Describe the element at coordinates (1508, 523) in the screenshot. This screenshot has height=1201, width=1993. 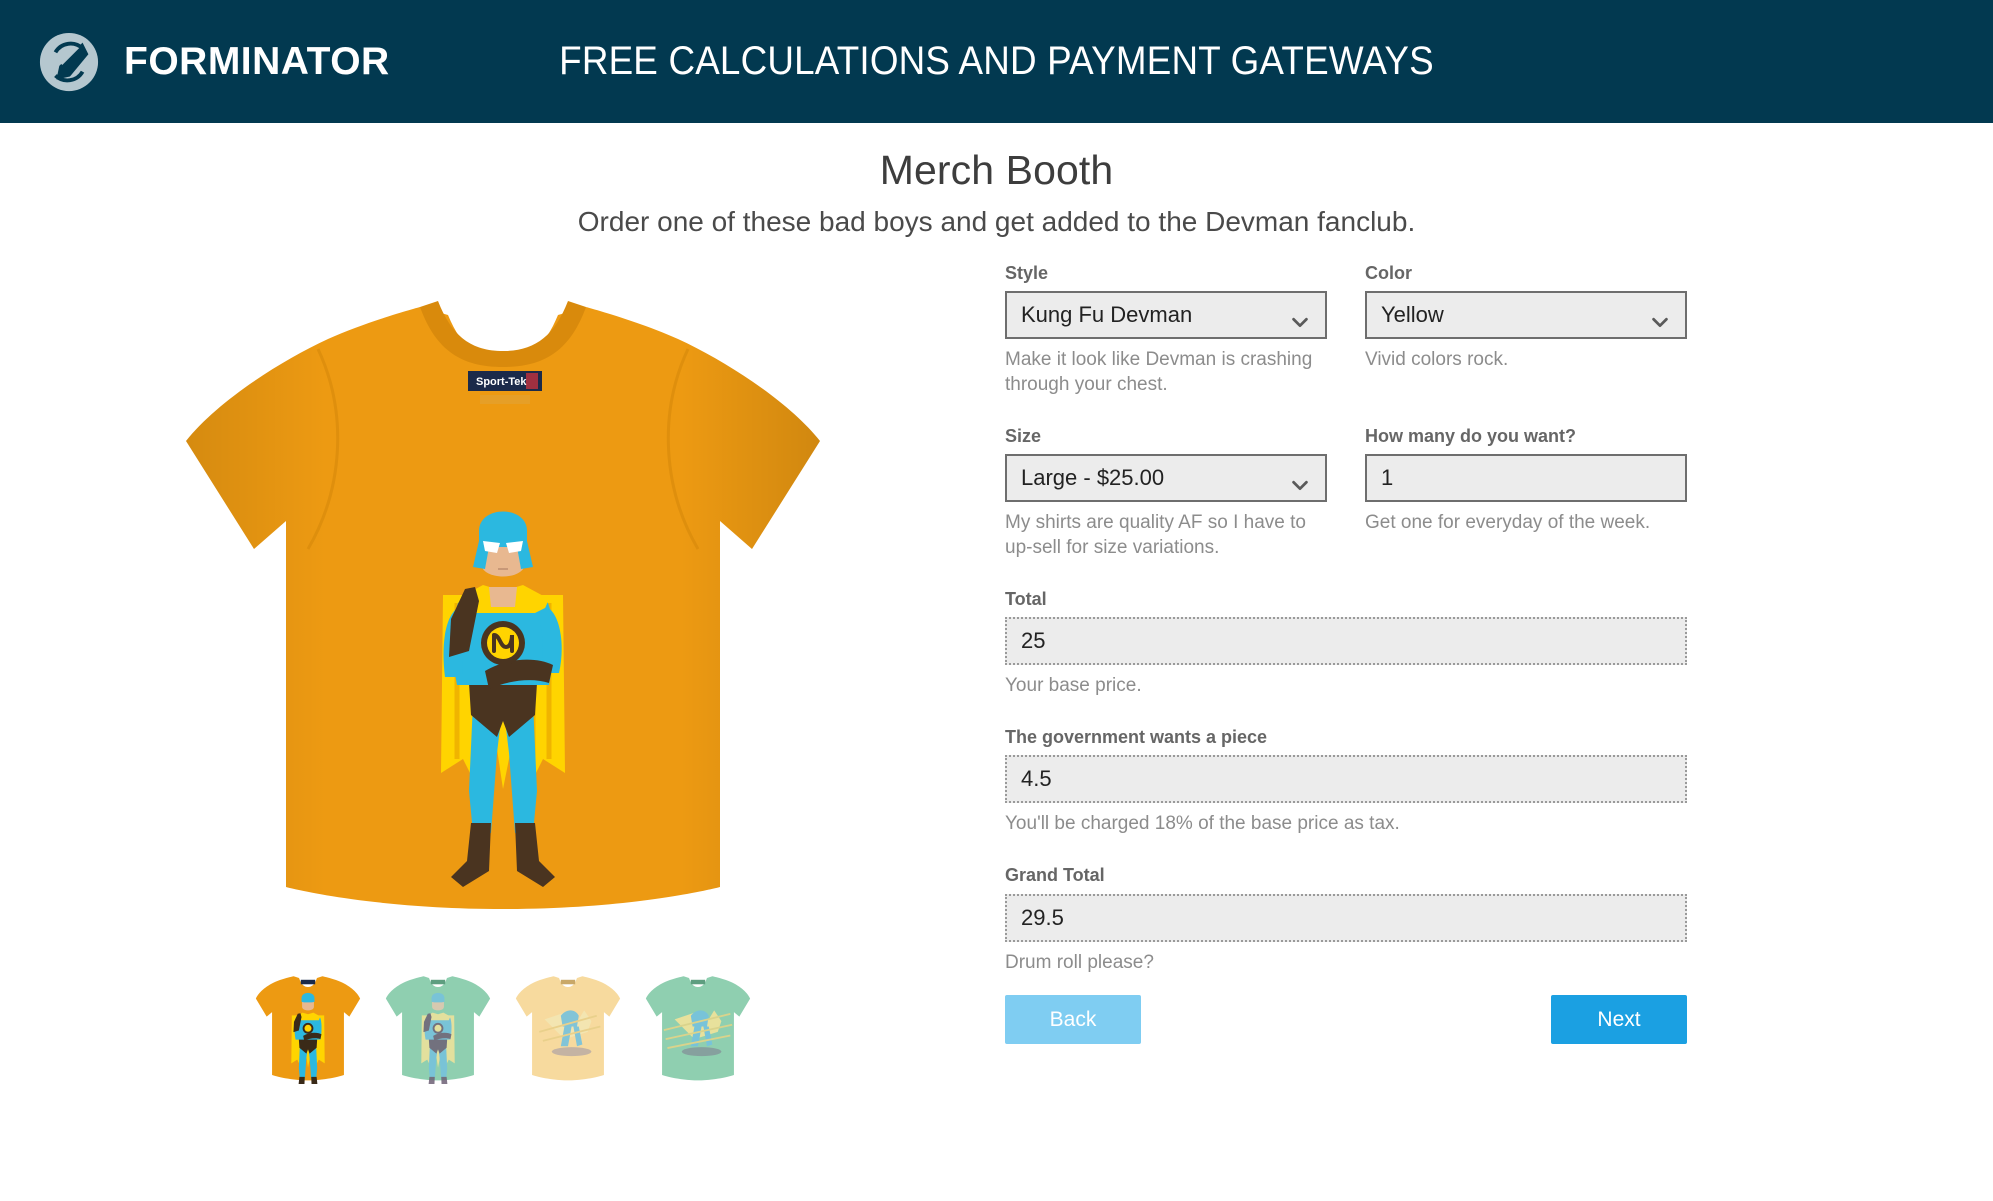
I see `quantity-help: Get one for everyday of the week.` at that location.